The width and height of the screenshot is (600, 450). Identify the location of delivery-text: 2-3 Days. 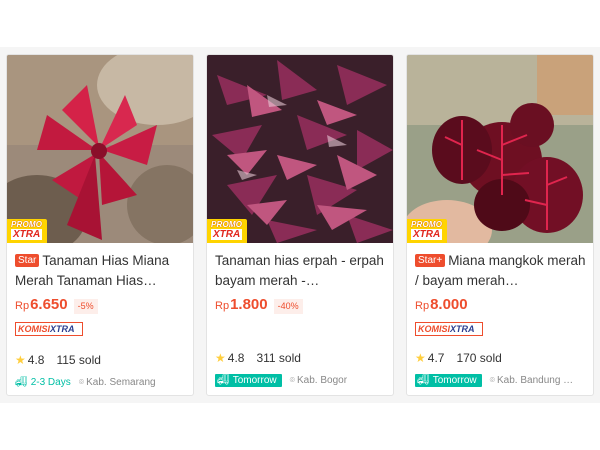
(50, 382).